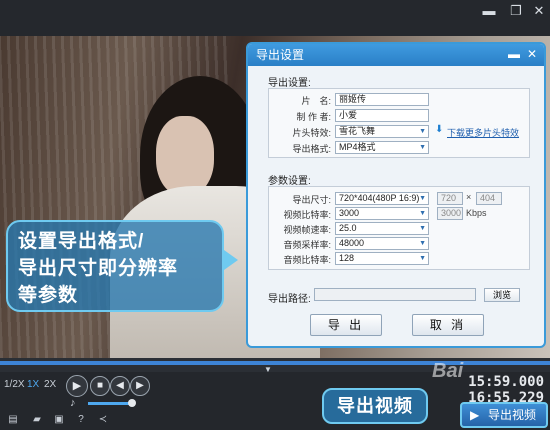 The width and height of the screenshot is (550, 430). Describe the element at coordinates (275, 18) in the screenshot. I see `title-bar: ▬ ❐ ✕` at that location.